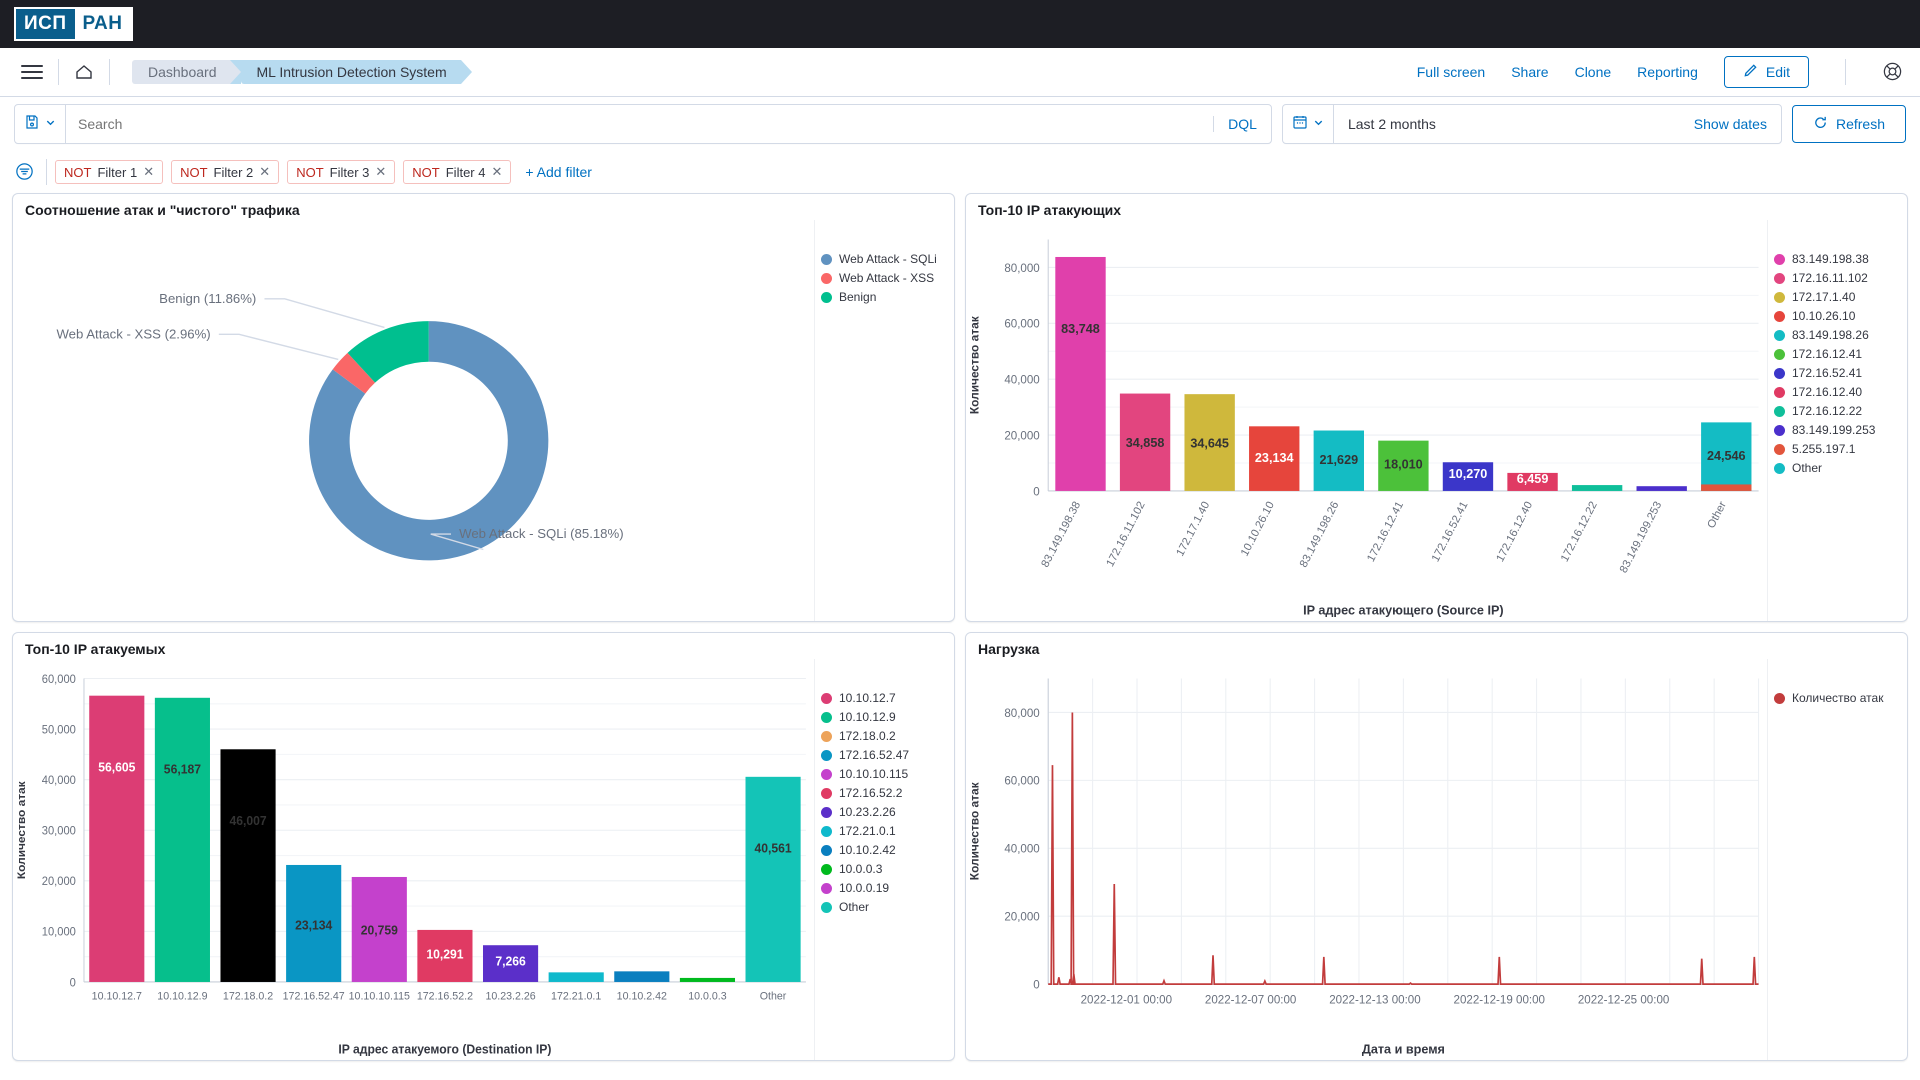  Describe the element at coordinates (225, 172) in the screenshot. I see `filter-pill-2: NOT Filter 2 ✕` at that location.